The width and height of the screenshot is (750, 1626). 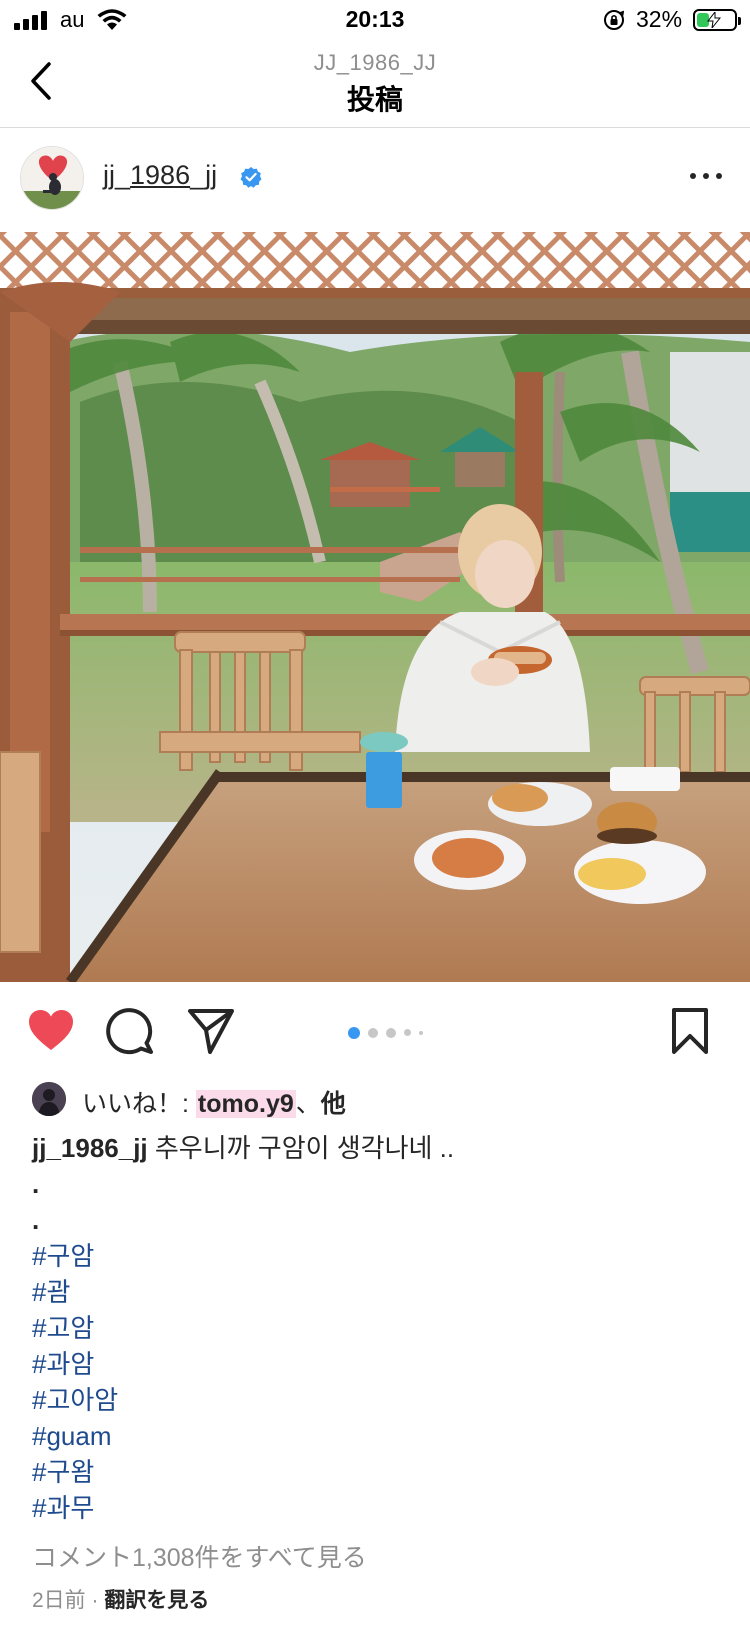 I want to click on likes-prefix: いいね！:, so click(x=139, y=1104).